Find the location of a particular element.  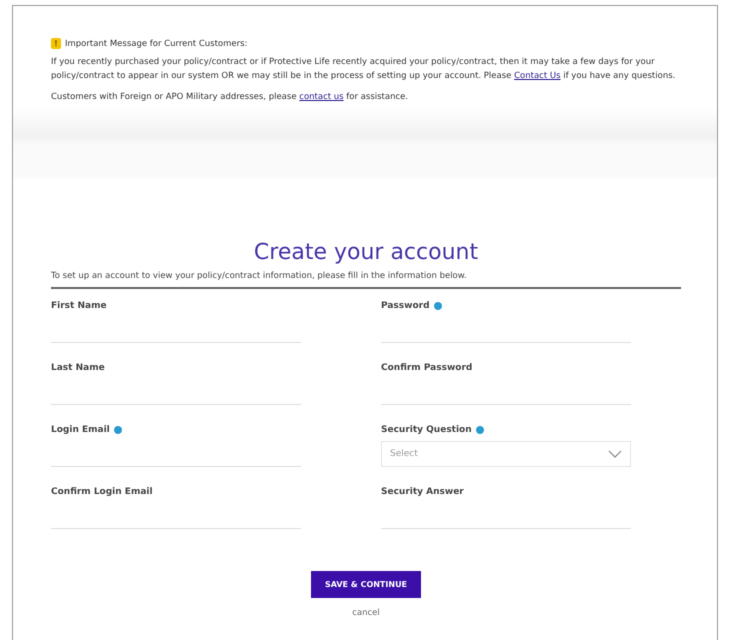

field-label: Confirm Login Email is located at coordinates (102, 492).